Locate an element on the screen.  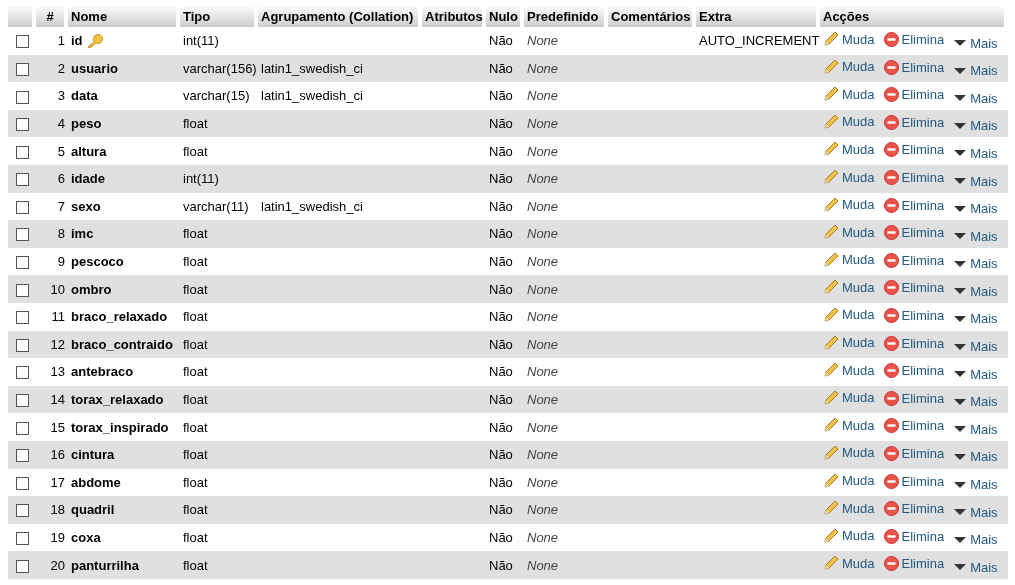
row-number: 9 is located at coordinates (61, 262).